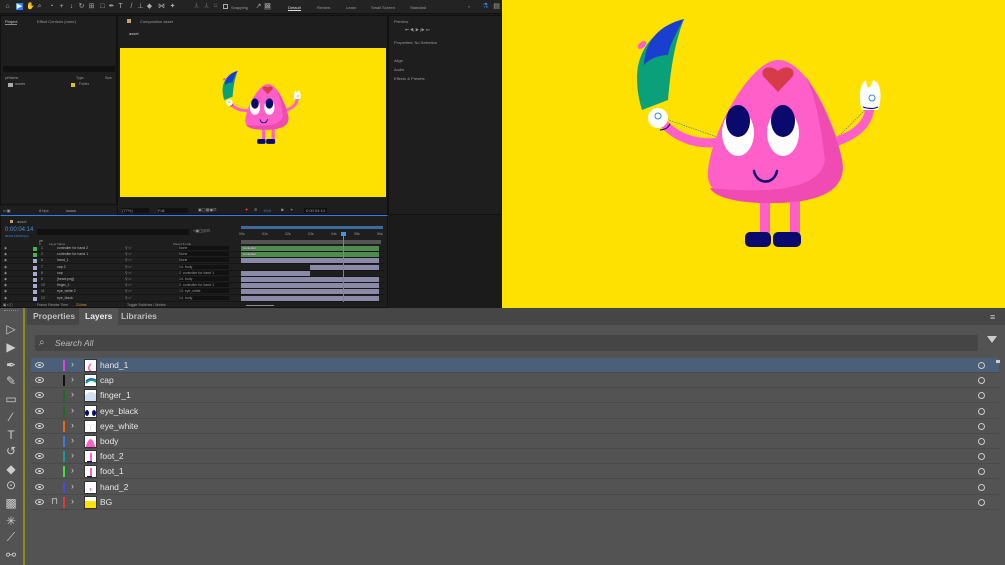 This screenshot has height=565, width=1005. What do you see at coordinates (515, 457) in the screenshot?
I see `layer-row-foot-2: › foot_2` at bounding box center [515, 457].